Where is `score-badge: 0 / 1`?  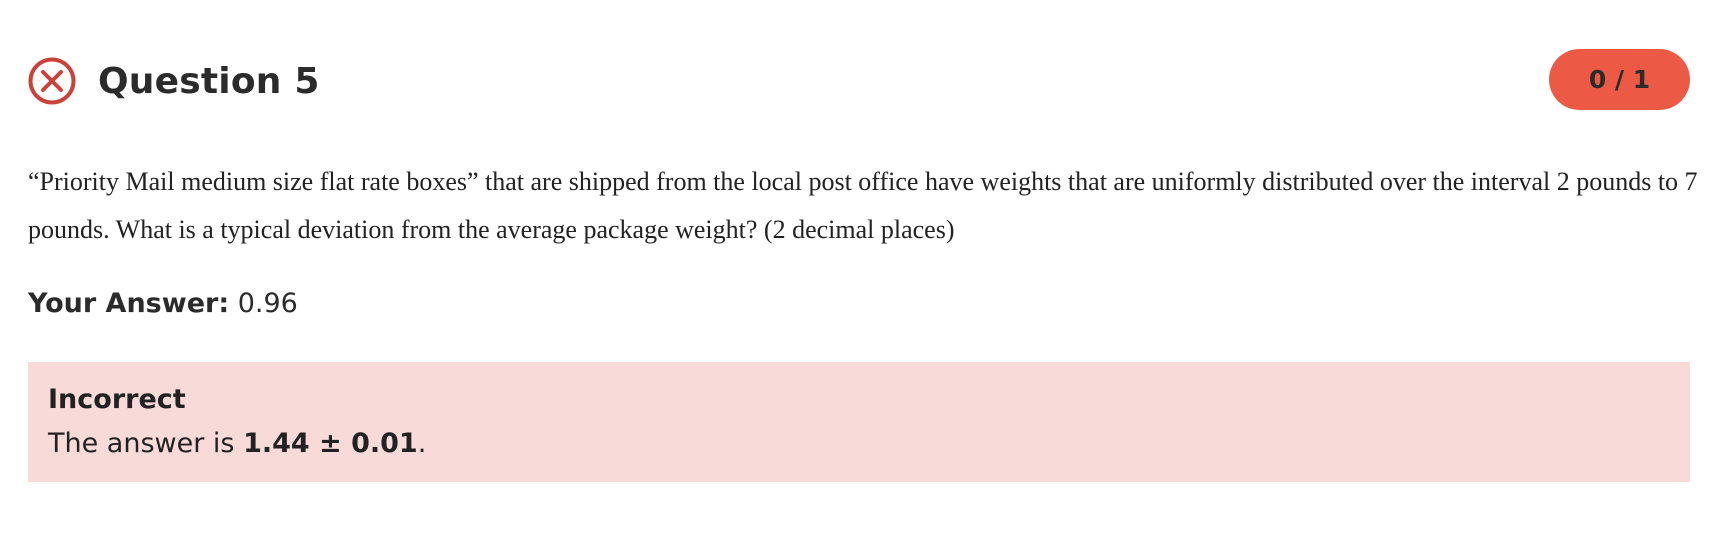
score-badge: 0 / 1 is located at coordinates (1619, 79).